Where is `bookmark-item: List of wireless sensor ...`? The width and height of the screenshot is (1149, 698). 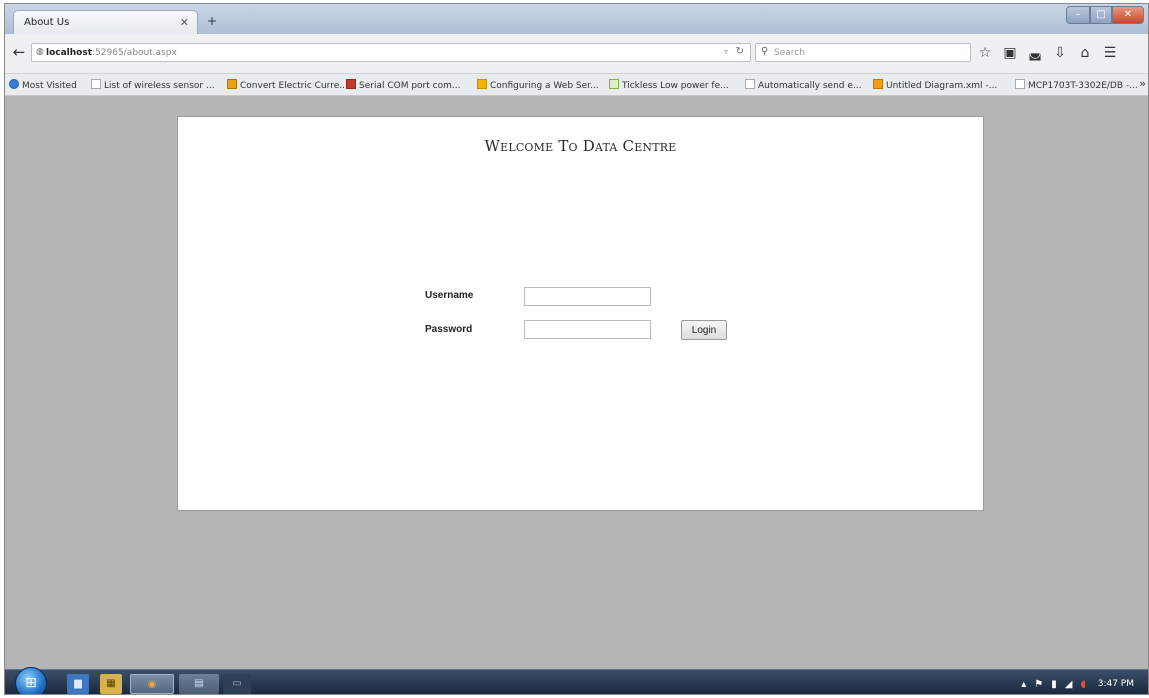
bookmark-item: List of wireless sensor ... is located at coordinates (153, 85).